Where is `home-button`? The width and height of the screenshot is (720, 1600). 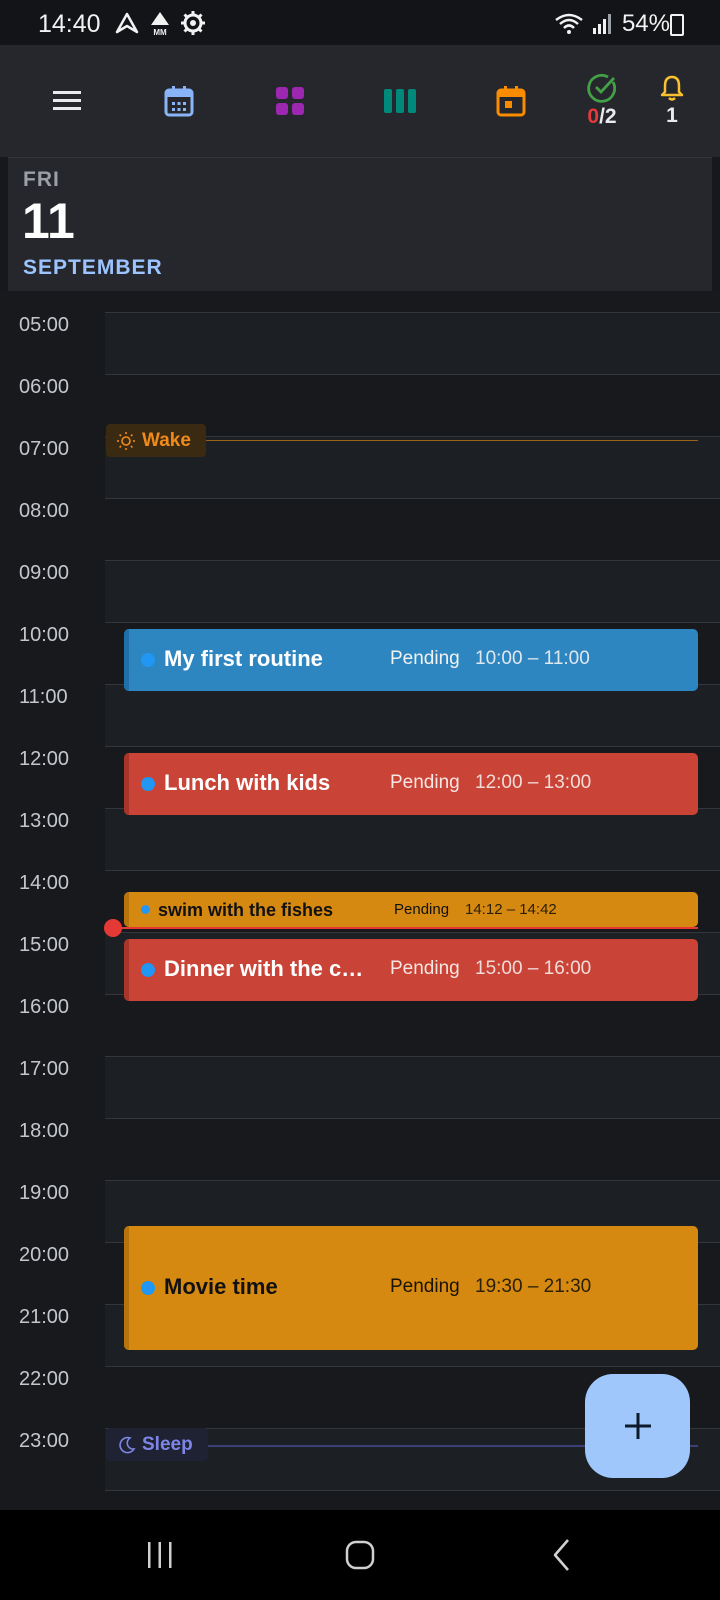 home-button is located at coordinates (360, 1555).